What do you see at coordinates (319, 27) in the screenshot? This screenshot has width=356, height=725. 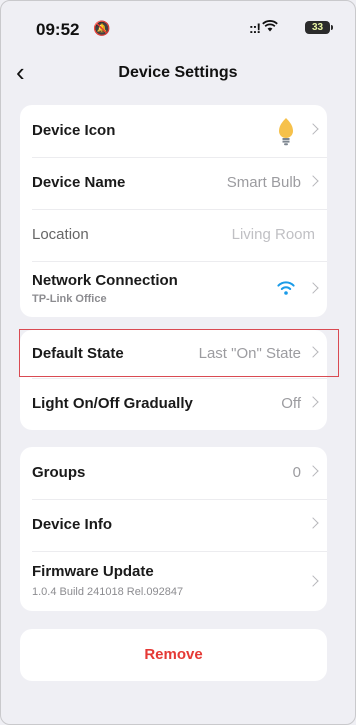 I see `battery-indicator: 33` at bounding box center [319, 27].